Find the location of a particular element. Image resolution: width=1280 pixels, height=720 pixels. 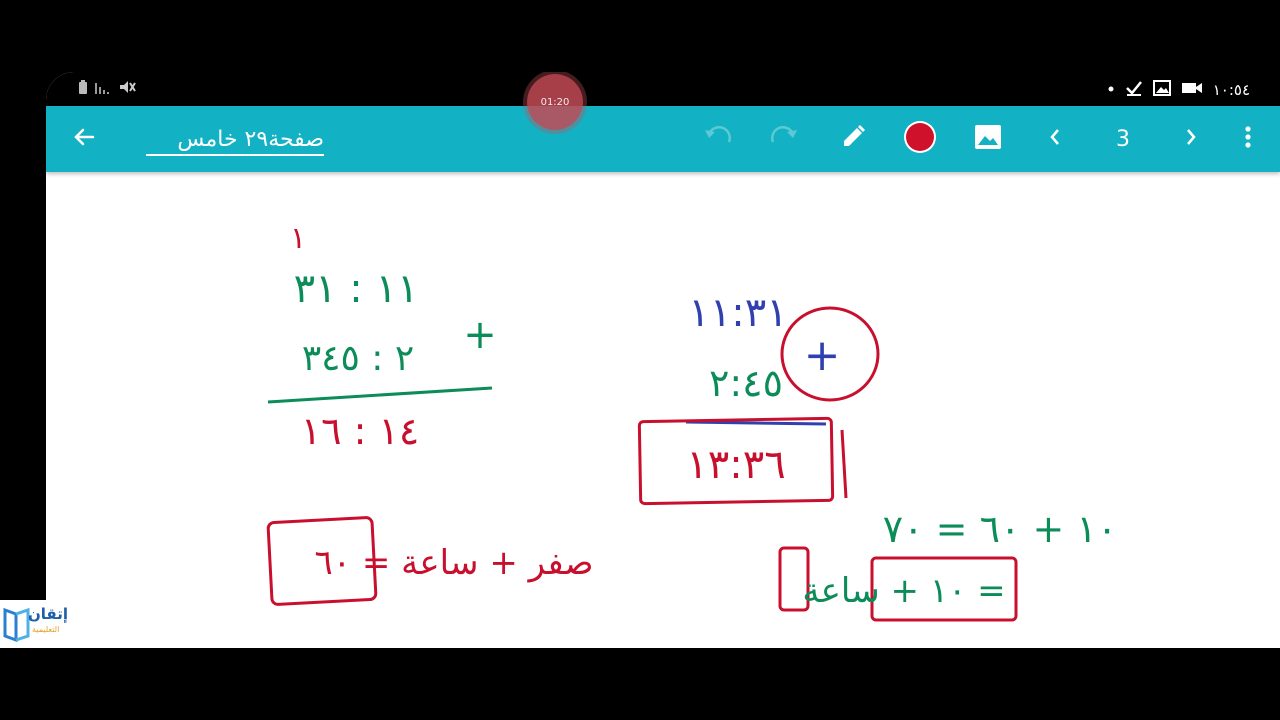

left-row-2: ٢ : ٣٤٥ is located at coordinates (358, 358).